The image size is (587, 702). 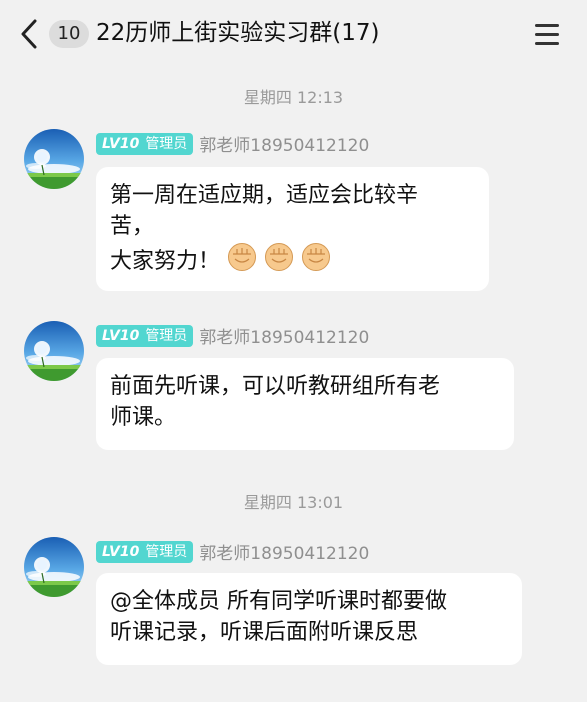 What do you see at coordinates (547, 34) in the screenshot?
I see `menu-button` at bounding box center [547, 34].